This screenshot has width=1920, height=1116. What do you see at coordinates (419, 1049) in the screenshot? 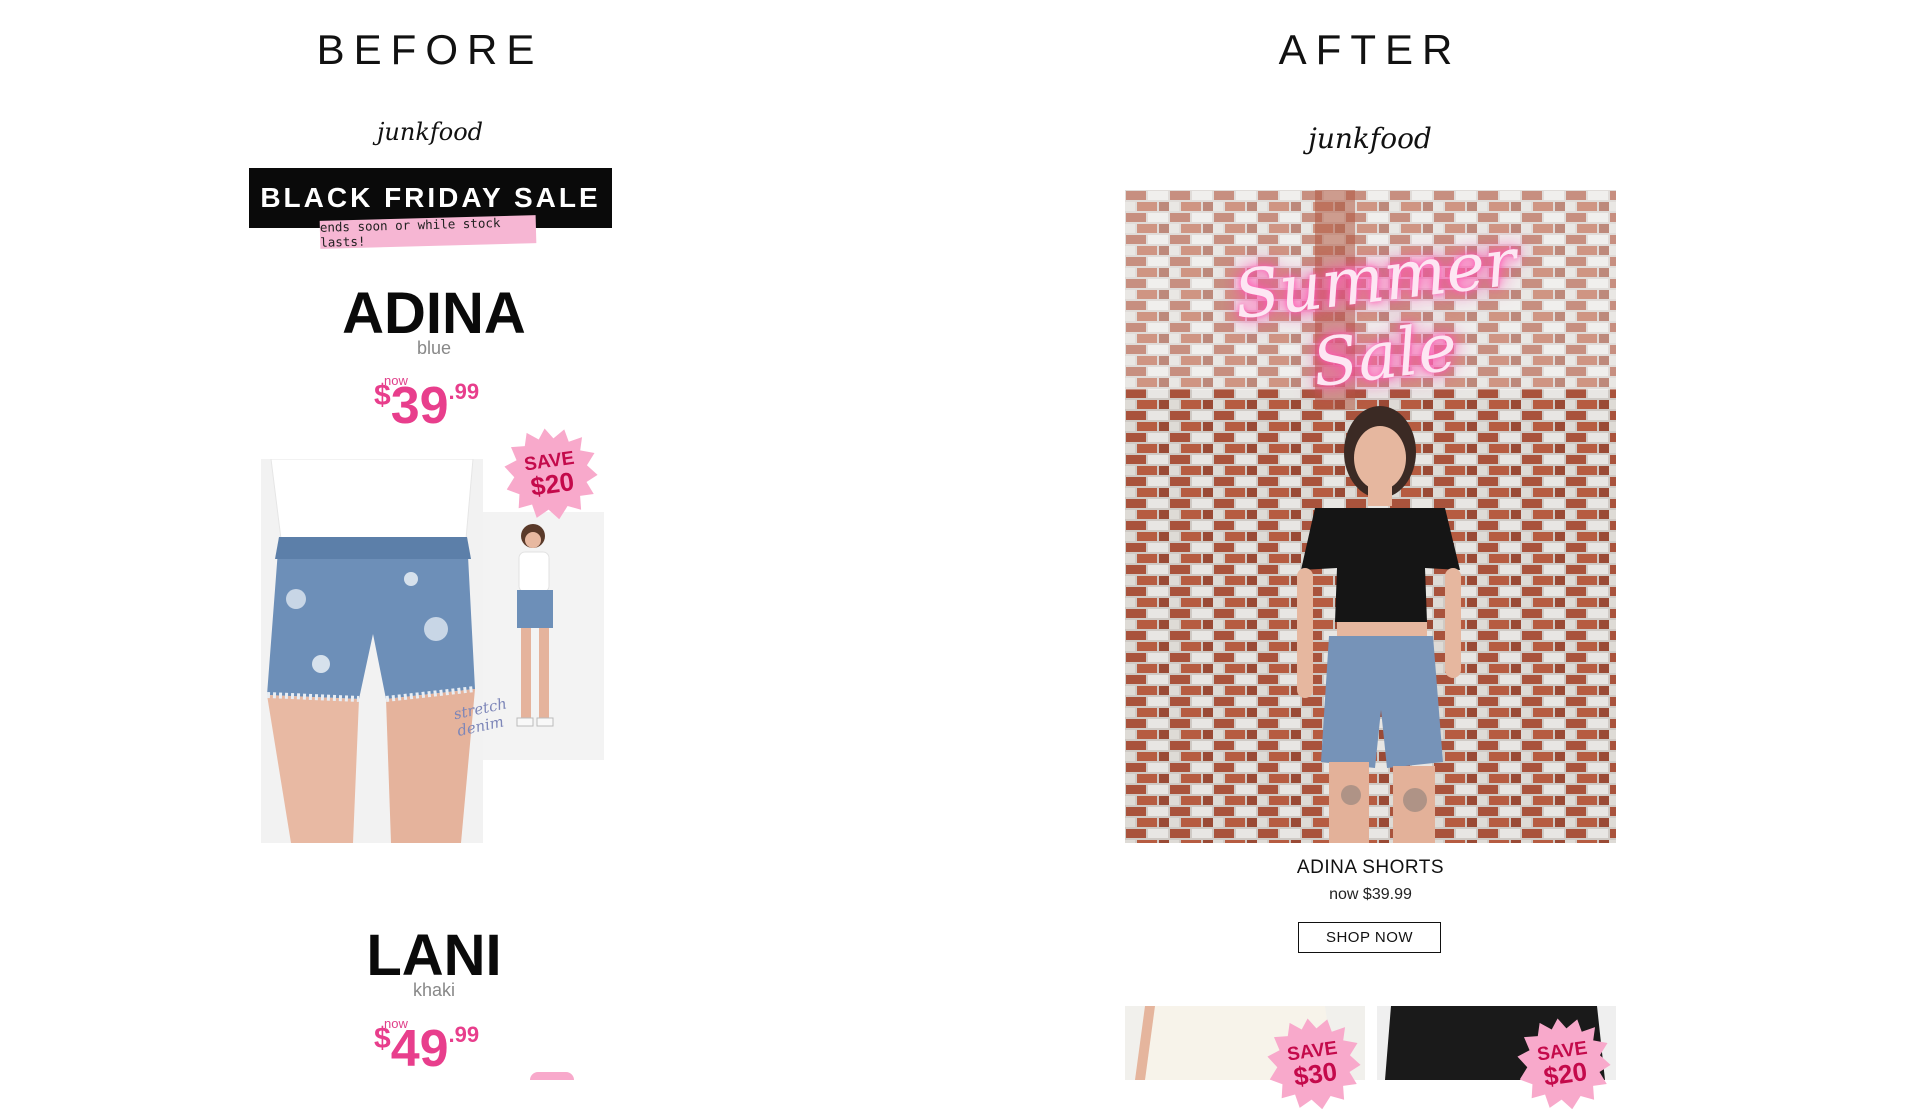
I see `price-whole: 49` at bounding box center [419, 1049].